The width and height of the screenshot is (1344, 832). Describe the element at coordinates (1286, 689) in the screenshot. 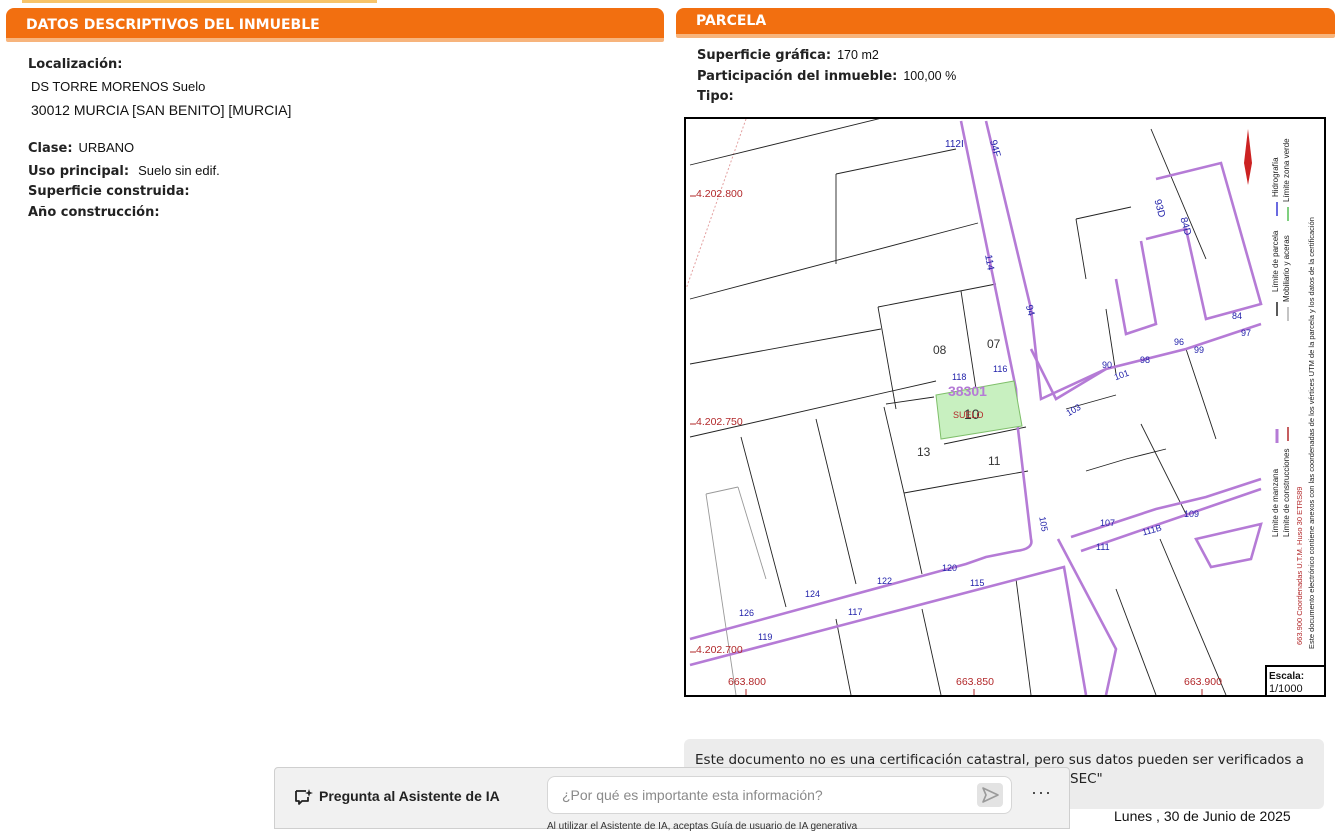

I see `scale-value: 1/1000` at that location.